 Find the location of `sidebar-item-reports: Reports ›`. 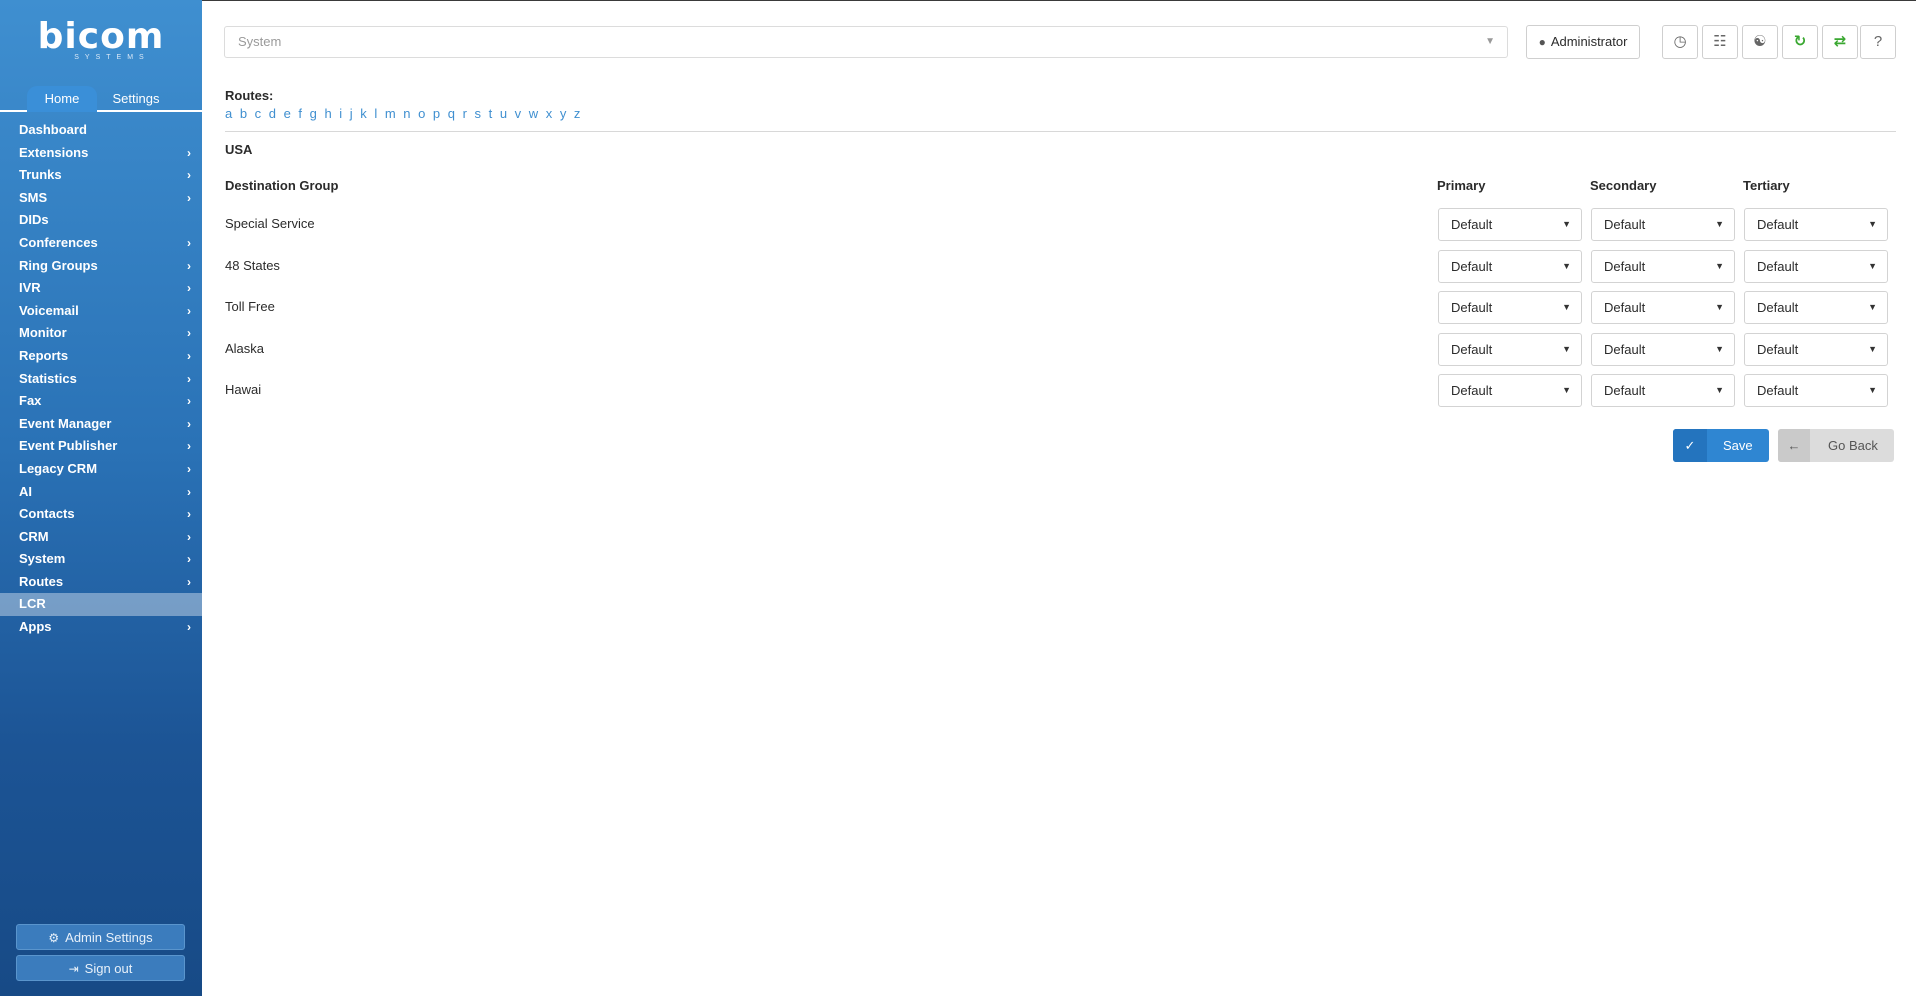

sidebar-item-reports: Reports › is located at coordinates (101, 356).